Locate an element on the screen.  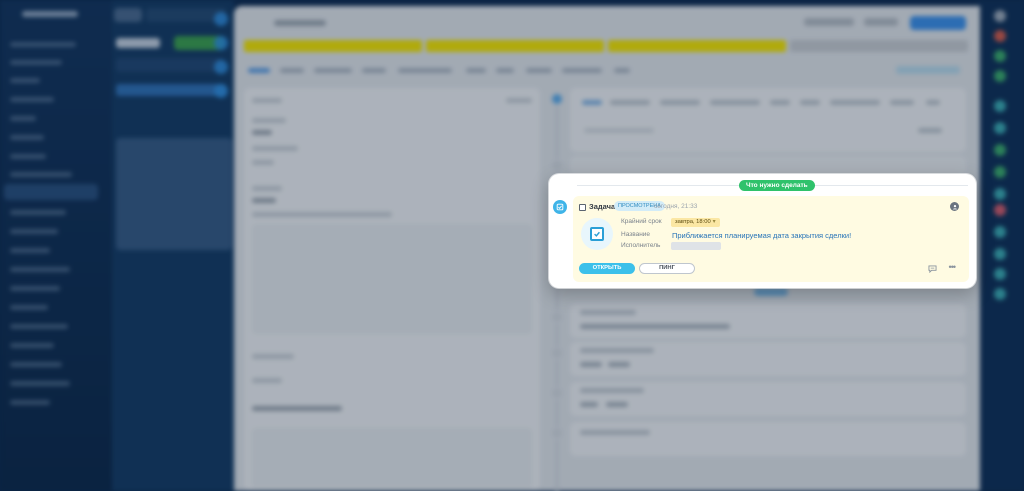
deadline-value: завтра, 18:00 is located at coordinates (693, 222).